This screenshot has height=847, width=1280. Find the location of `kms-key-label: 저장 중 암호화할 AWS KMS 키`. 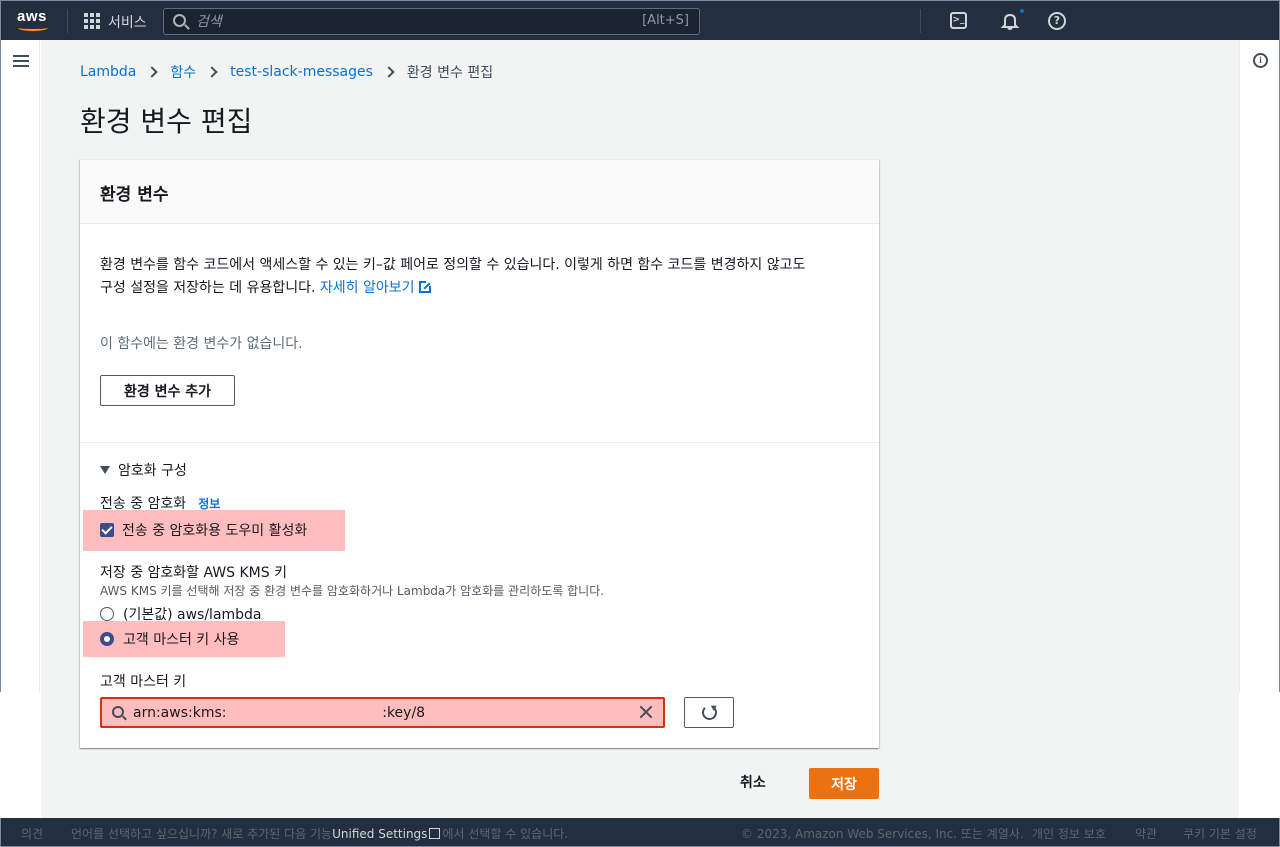

kms-key-label: 저장 중 암호화할 AWS KMS 키 is located at coordinates (193, 573).